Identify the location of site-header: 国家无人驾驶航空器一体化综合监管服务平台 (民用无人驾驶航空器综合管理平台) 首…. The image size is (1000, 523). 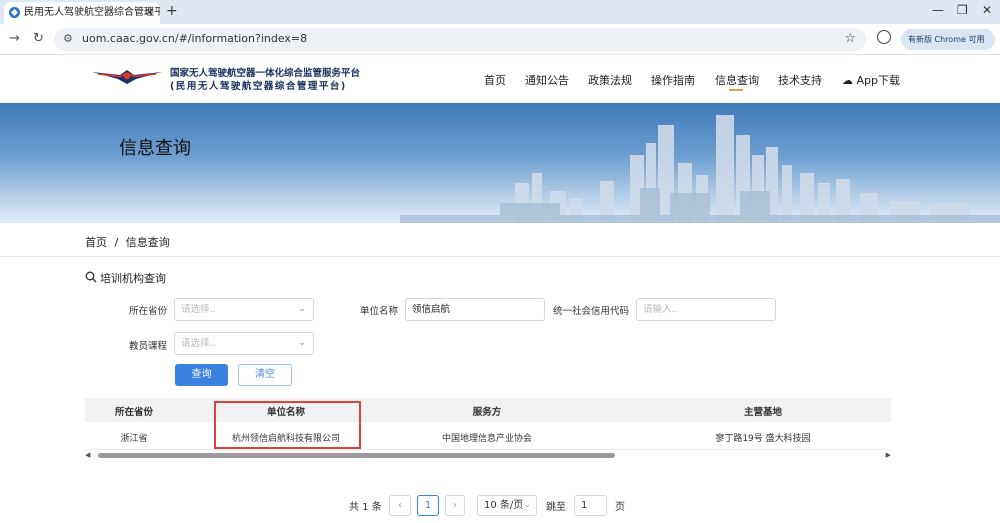
(500, 79).